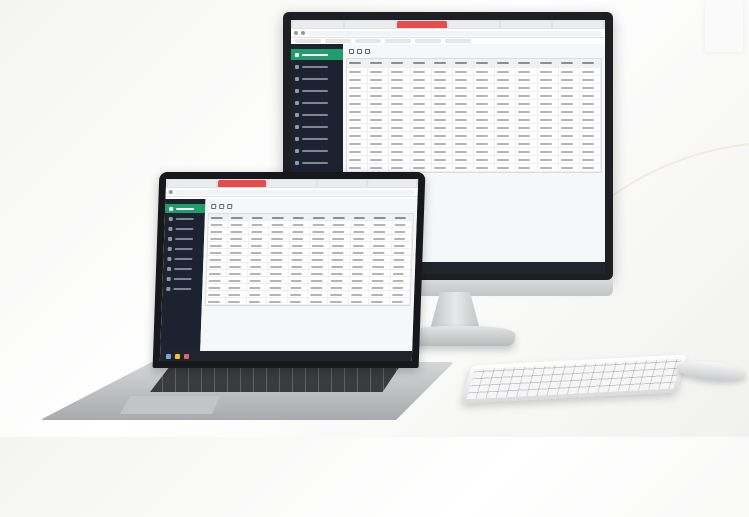 Image resolution: width=749 pixels, height=517 pixels. Describe the element at coordinates (168, 356) in the screenshot. I see `windows-icon` at that location.